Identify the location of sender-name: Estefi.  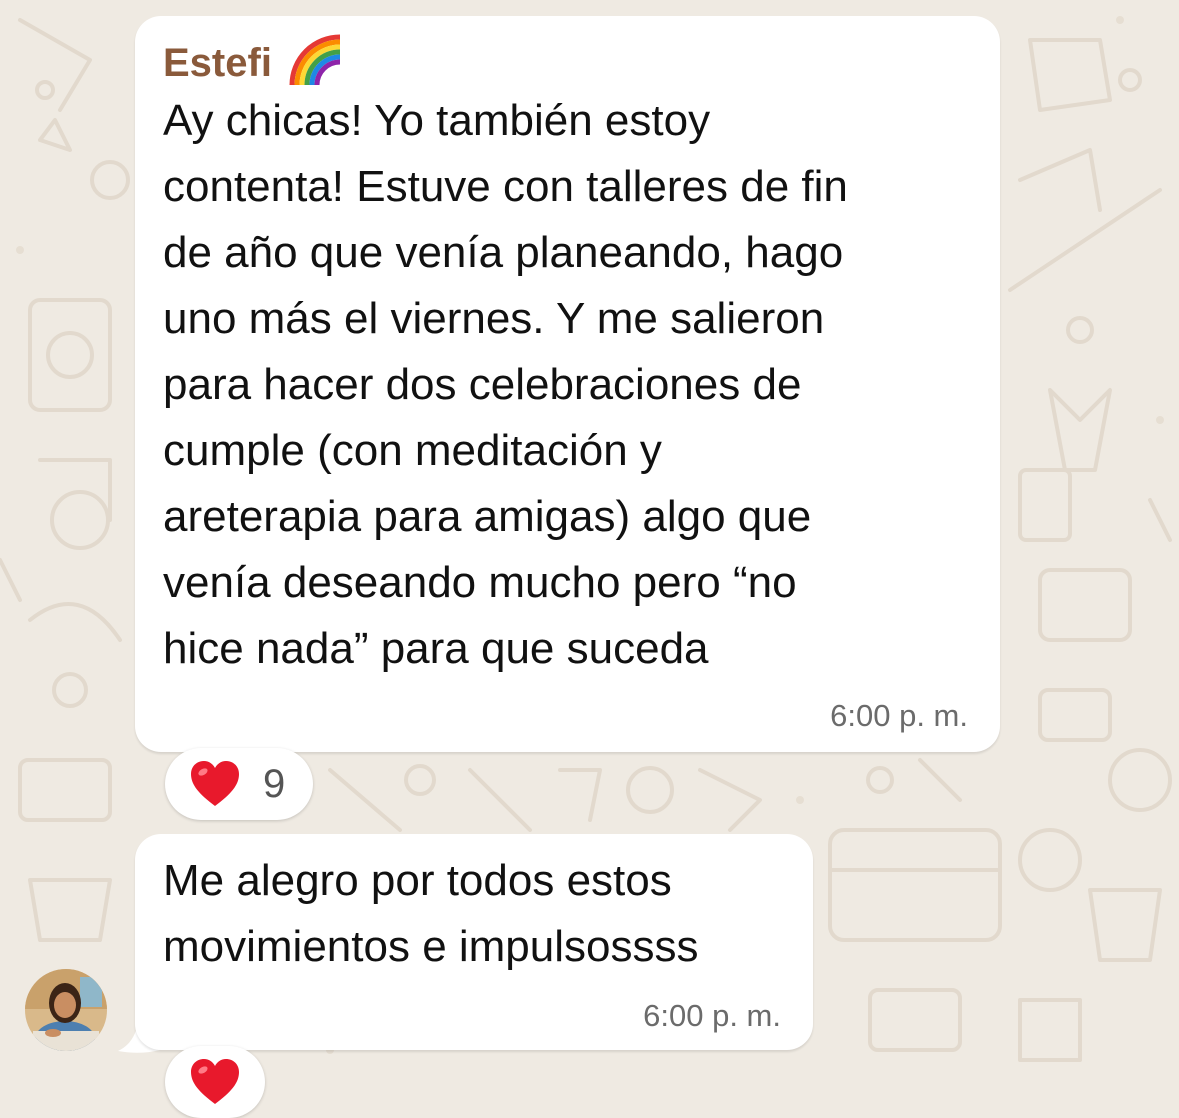
(253, 63).